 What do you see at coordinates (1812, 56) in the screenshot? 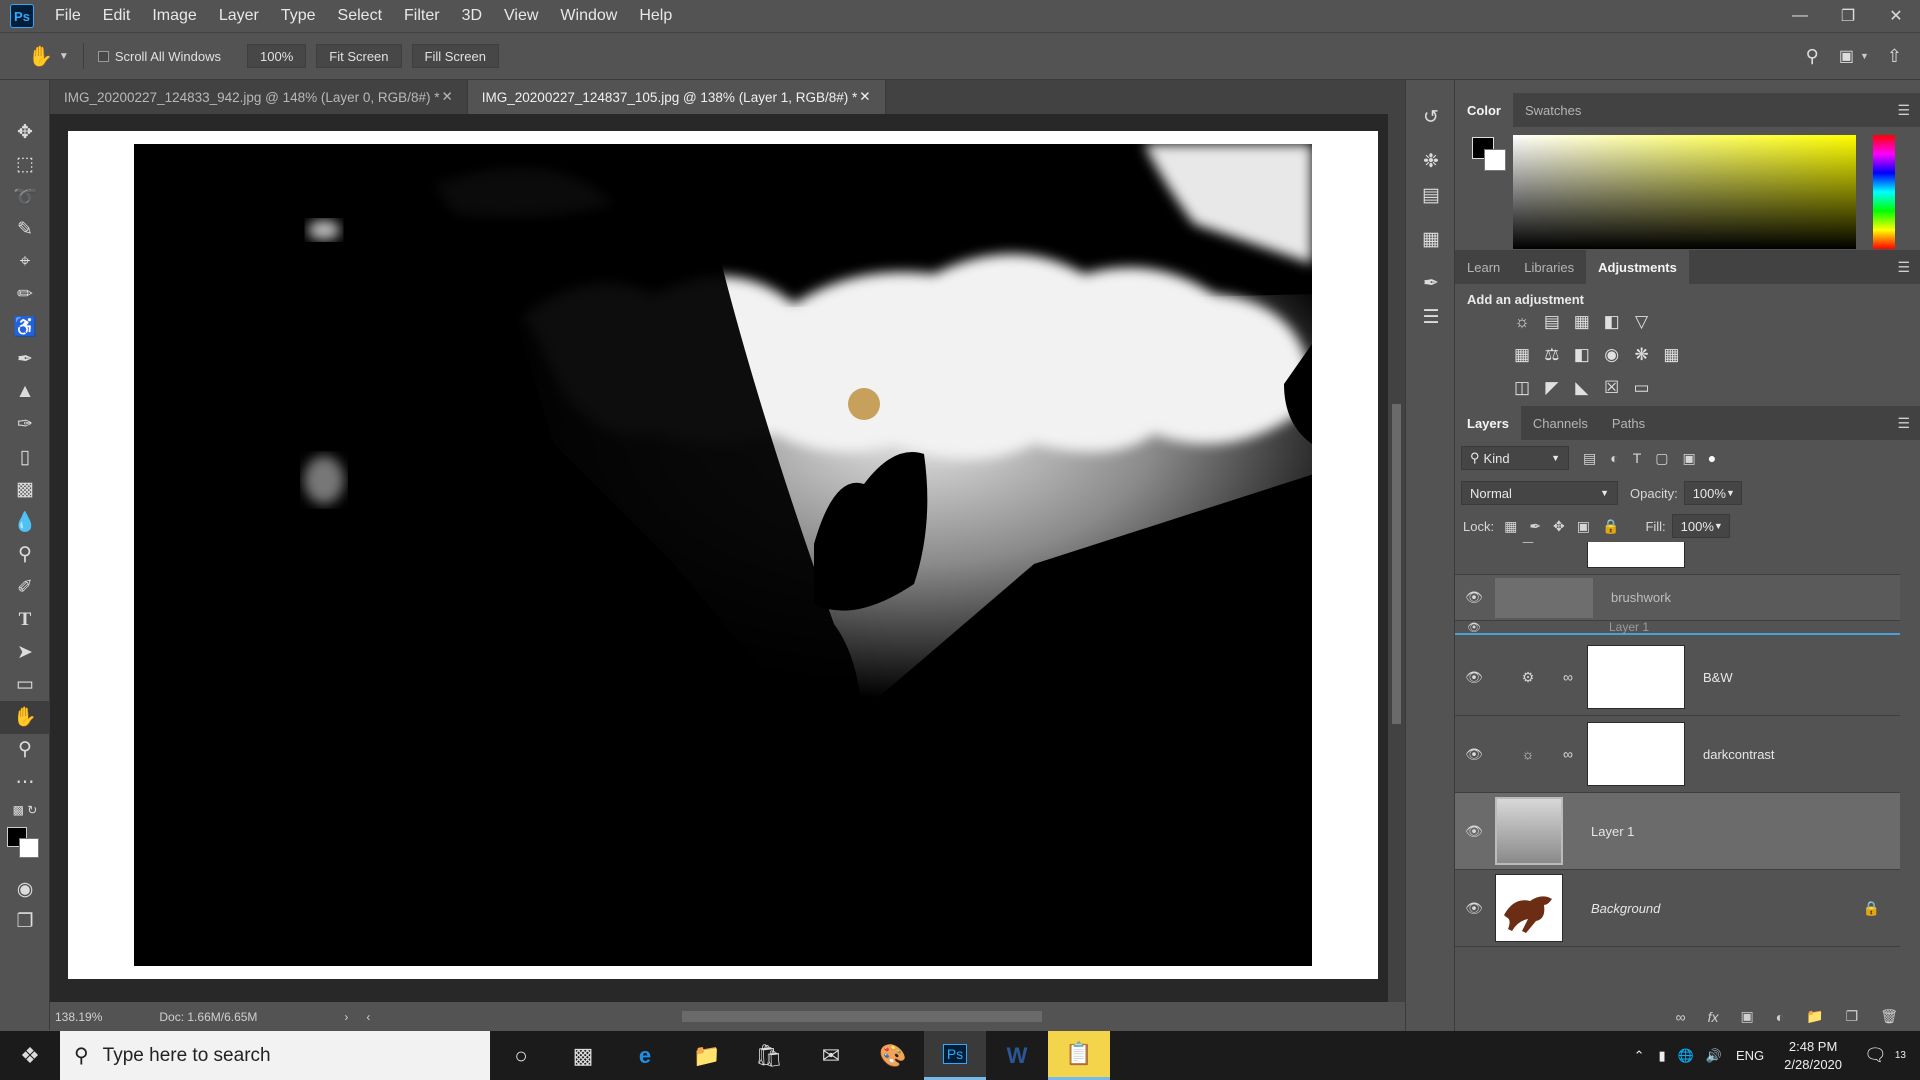
I see `search-icon: ⚲` at bounding box center [1812, 56].